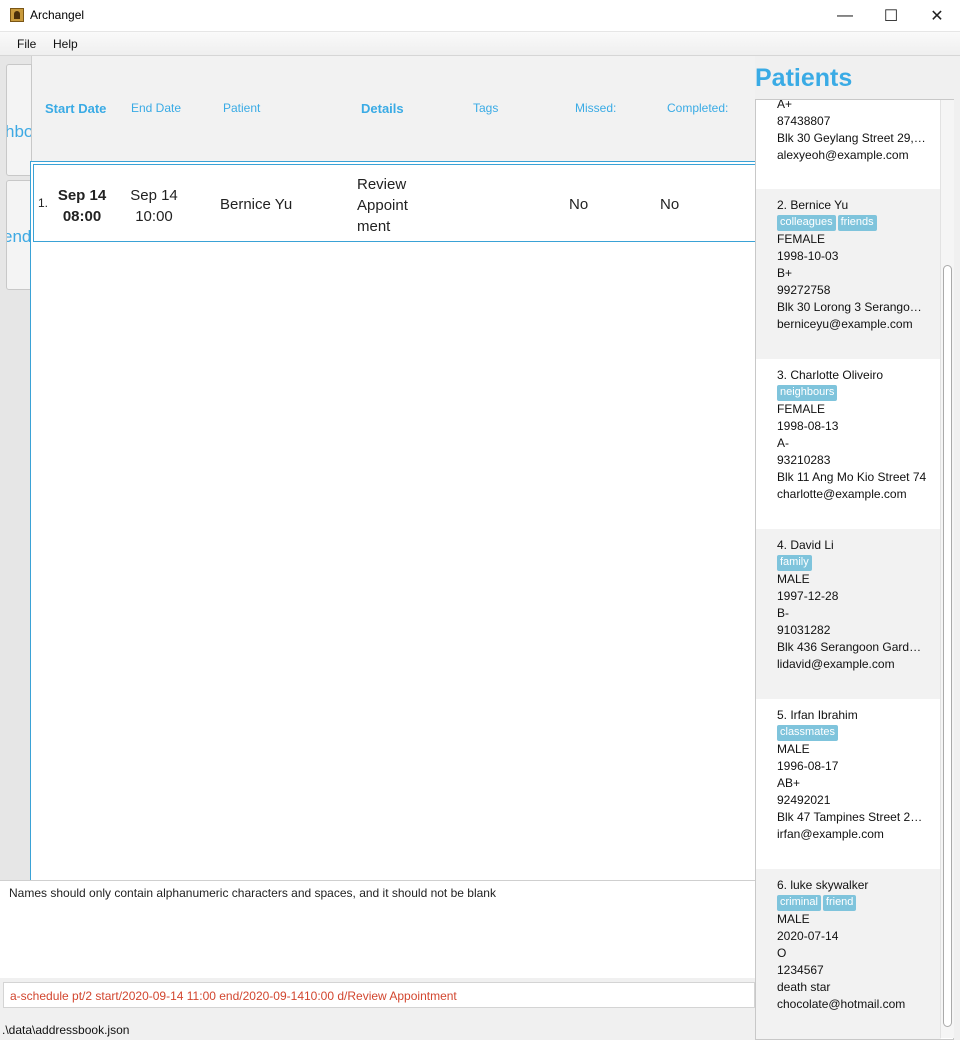 This screenshot has width=960, height=1040. I want to click on header-tags: Tags, so click(485, 108).